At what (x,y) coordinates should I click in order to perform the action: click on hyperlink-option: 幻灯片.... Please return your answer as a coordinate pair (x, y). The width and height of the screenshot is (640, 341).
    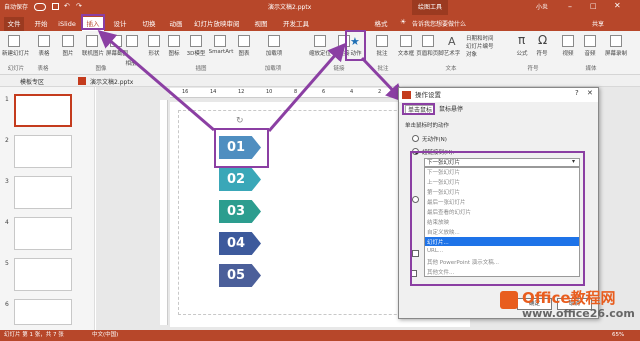
    Looking at the image, I should click on (438, 242).